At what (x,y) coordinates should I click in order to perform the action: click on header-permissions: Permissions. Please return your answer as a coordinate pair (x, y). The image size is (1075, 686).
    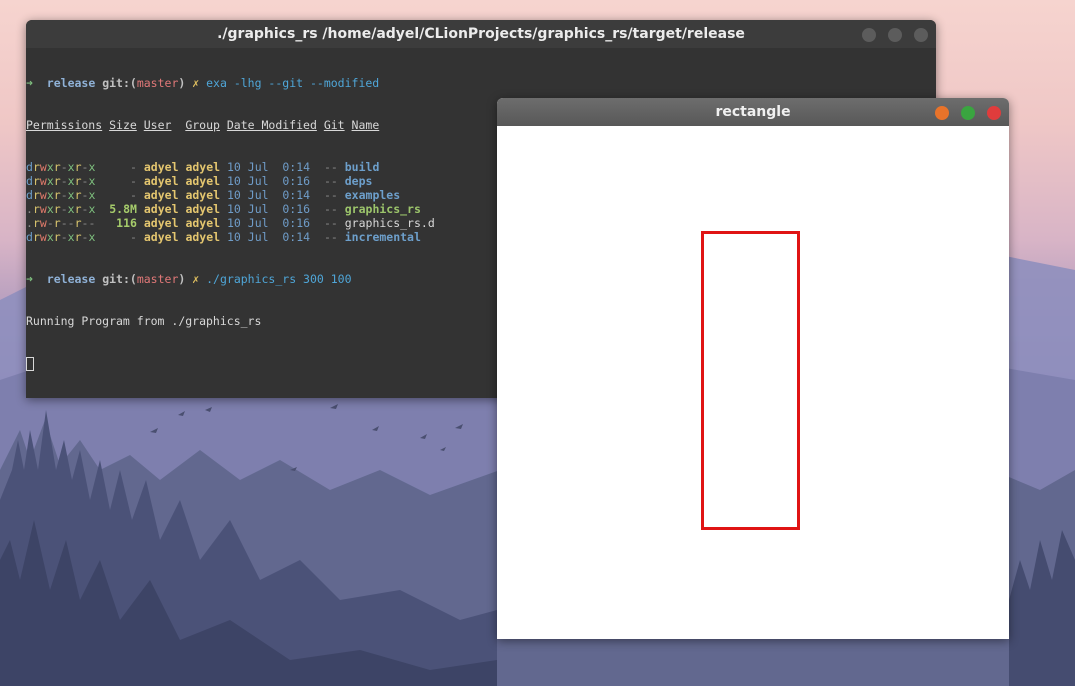
    Looking at the image, I should click on (64, 125).